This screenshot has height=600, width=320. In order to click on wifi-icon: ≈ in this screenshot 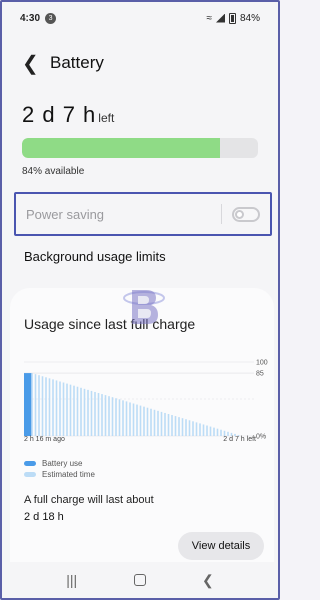, I will do `click(209, 18)`.